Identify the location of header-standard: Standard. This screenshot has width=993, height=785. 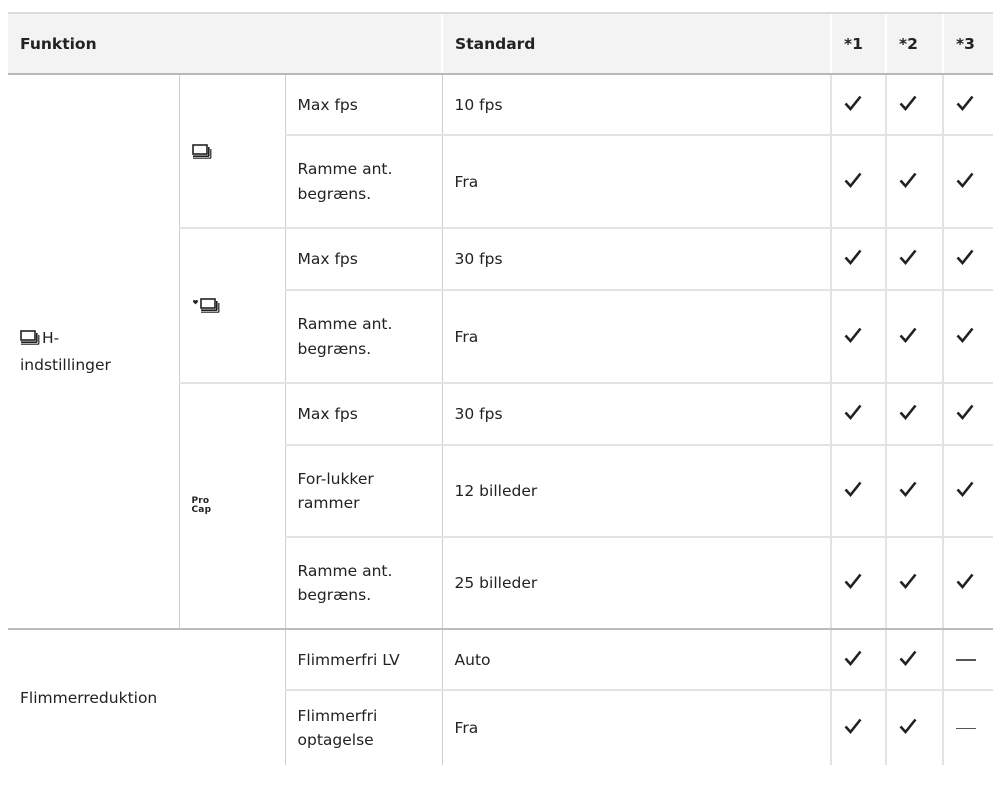
(636, 43).